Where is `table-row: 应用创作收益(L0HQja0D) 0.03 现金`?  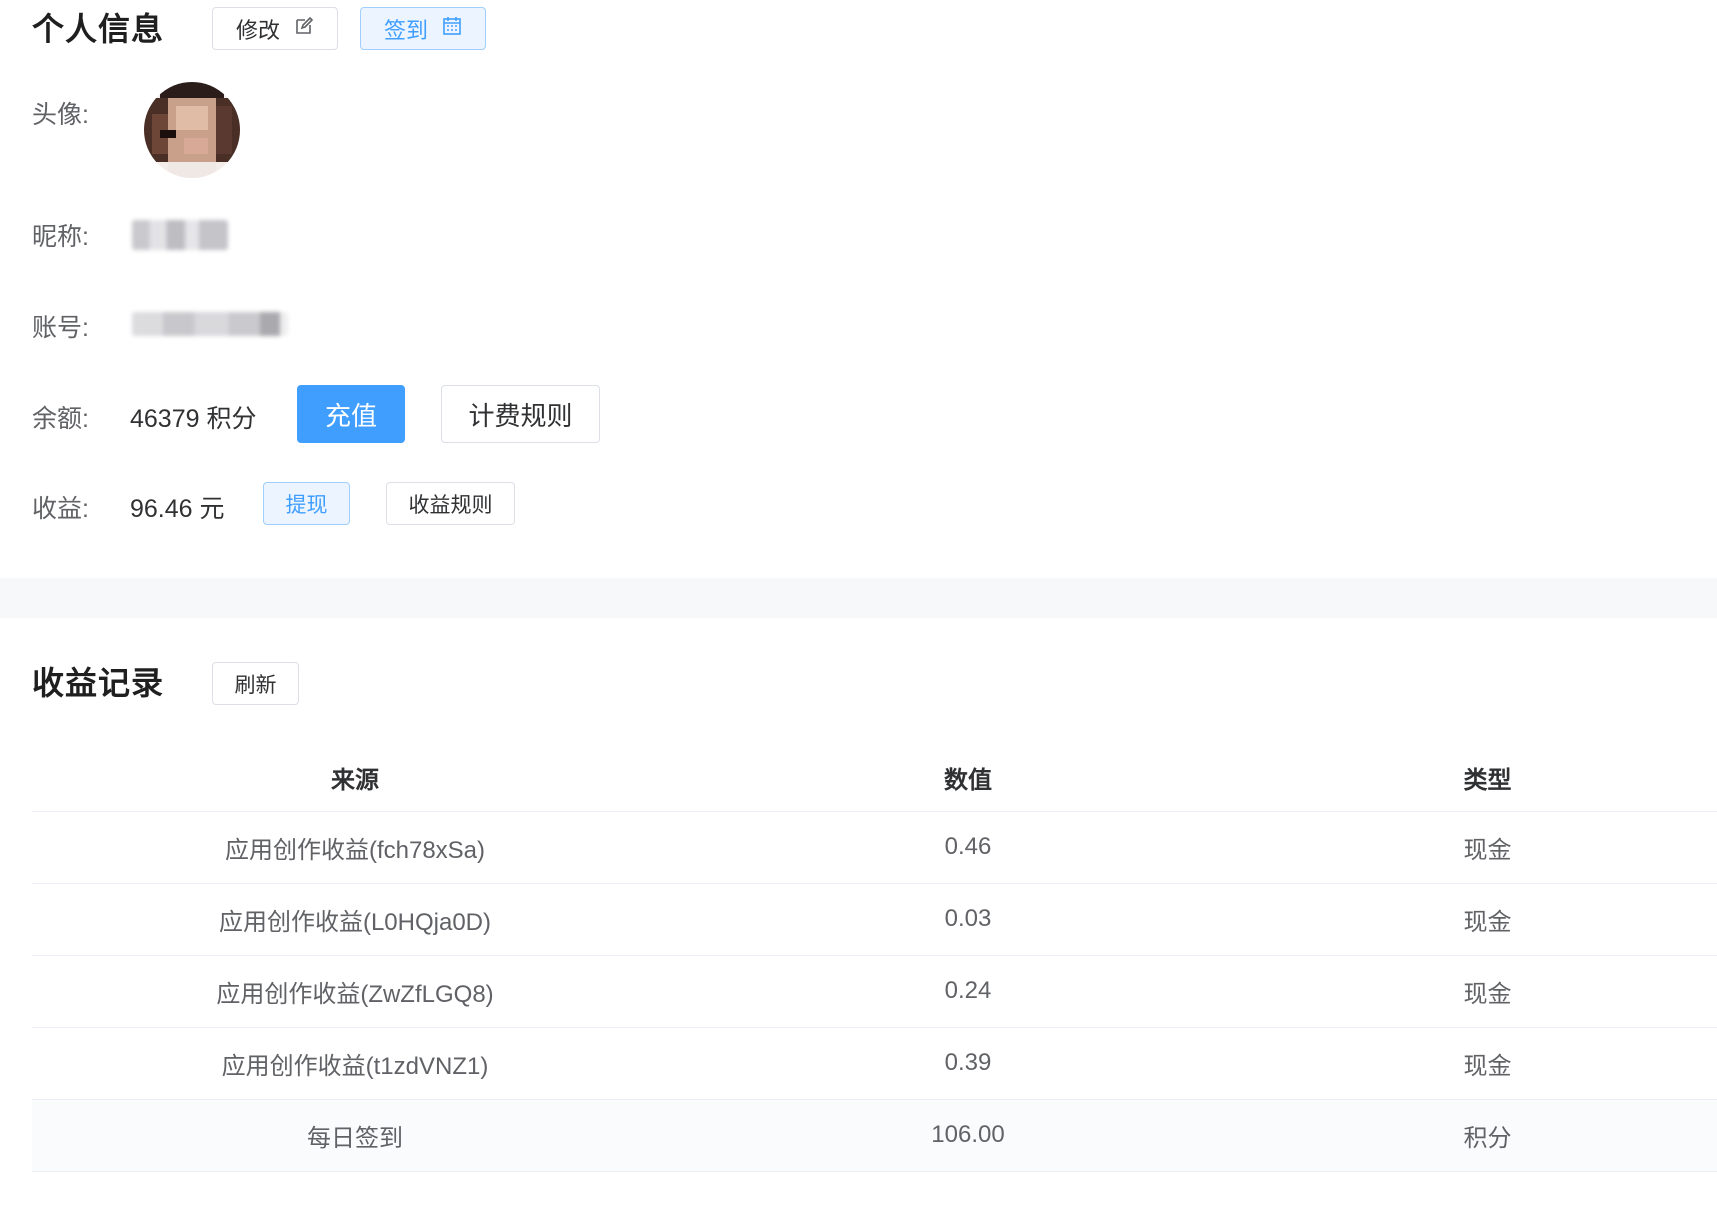 table-row: 应用创作收益(L0HQja0D) 0.03 现金 is located at coordinates (874, 919).